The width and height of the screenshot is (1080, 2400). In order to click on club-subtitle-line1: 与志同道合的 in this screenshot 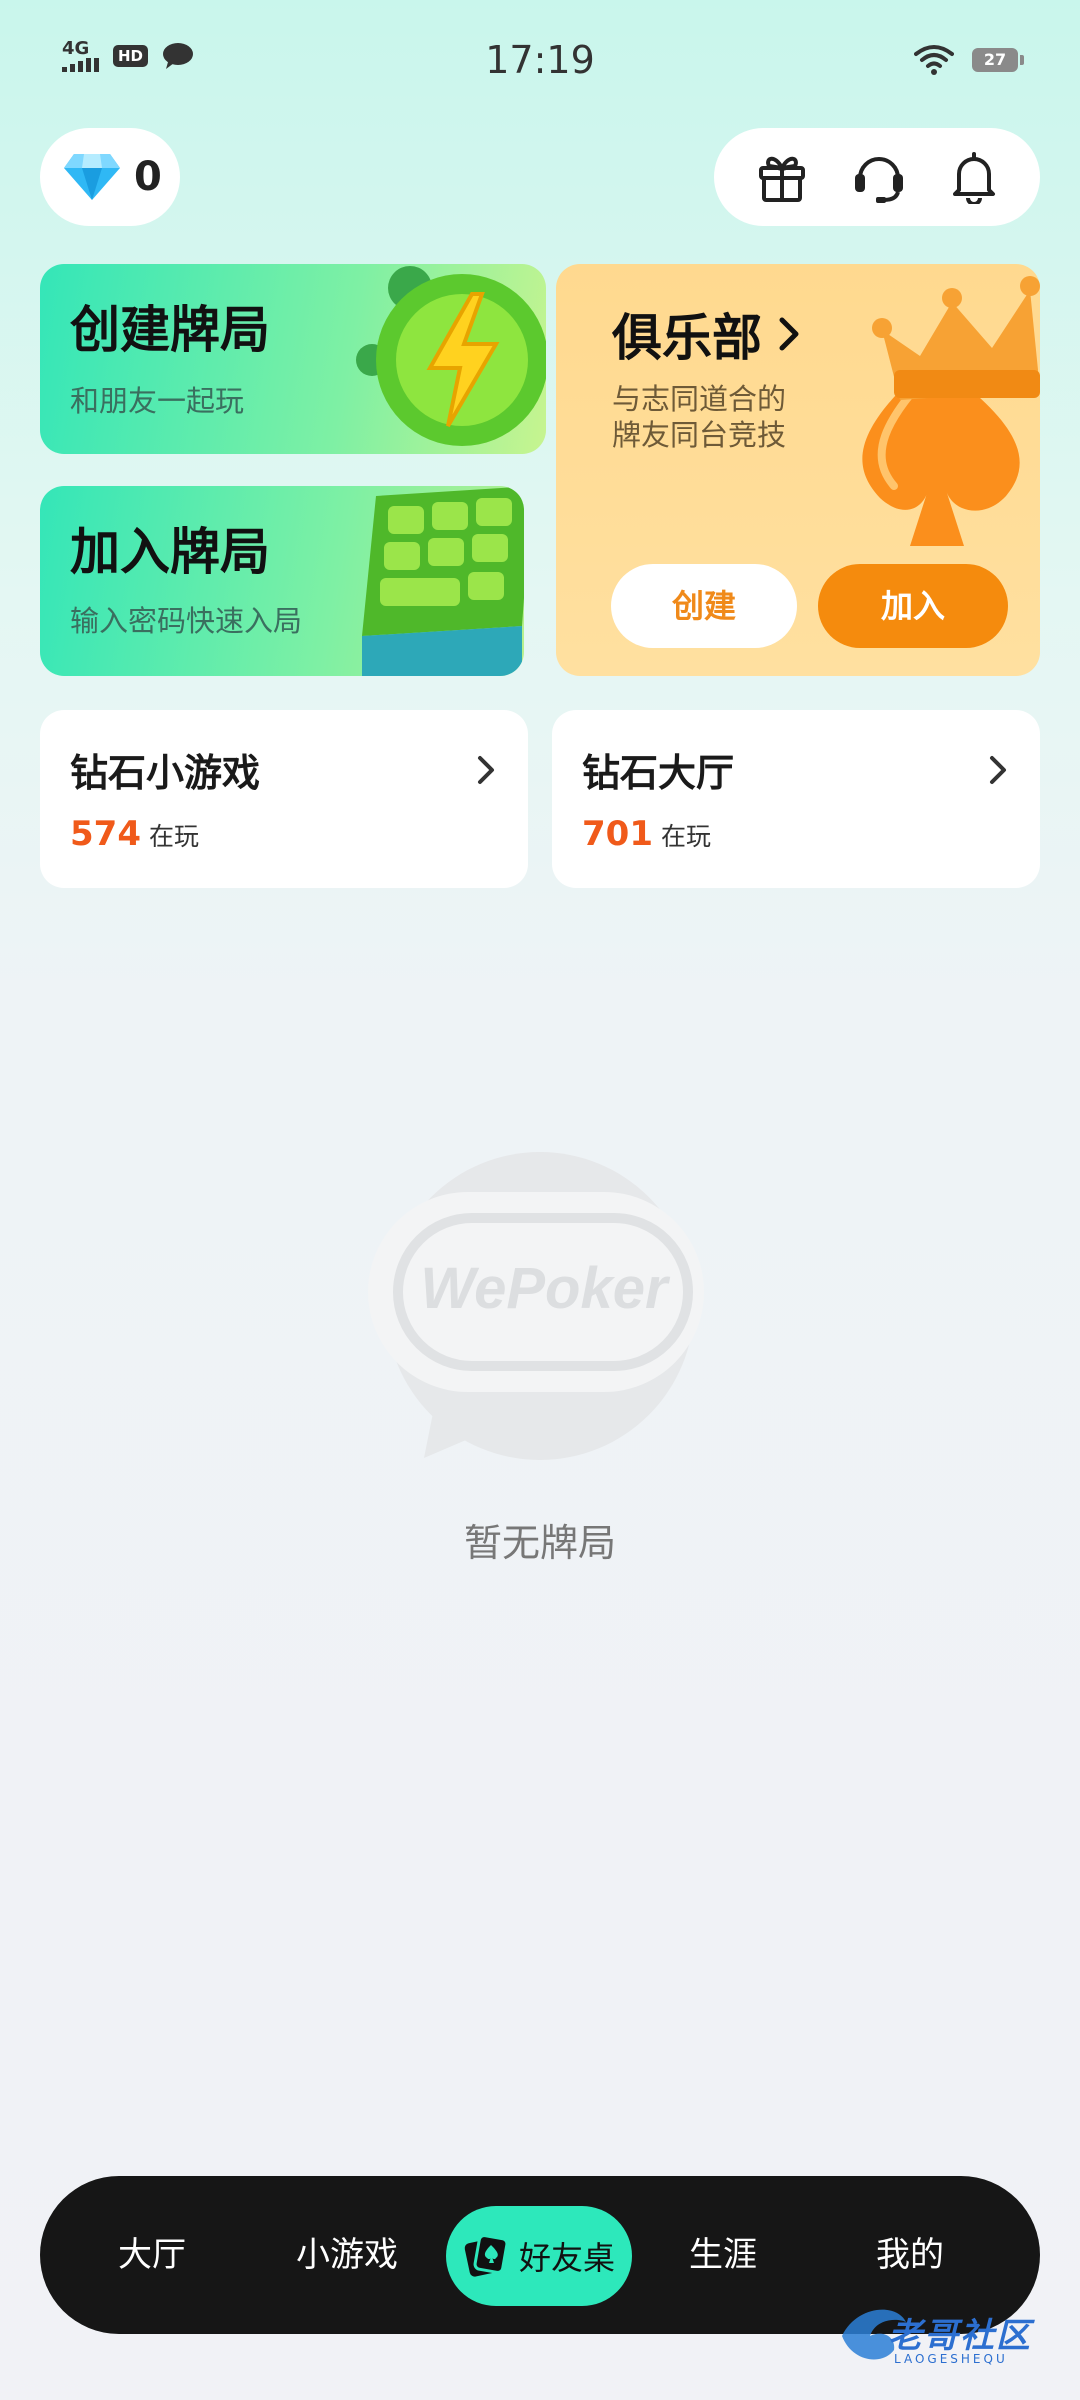, I will do `click(699, 399)`.